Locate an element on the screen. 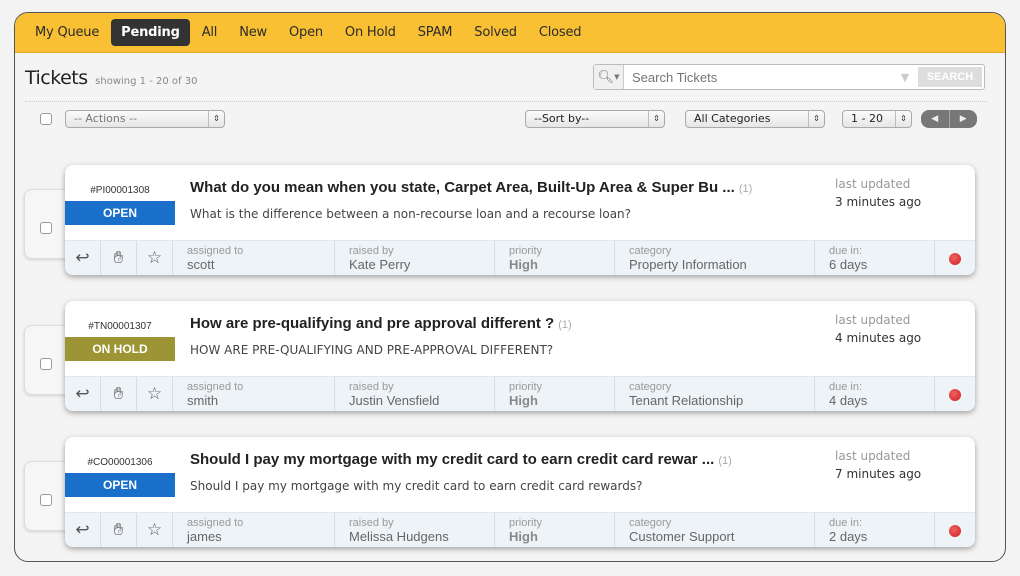  range-select: 1 - 20 ⇕ is located at coordinates (877, 119).